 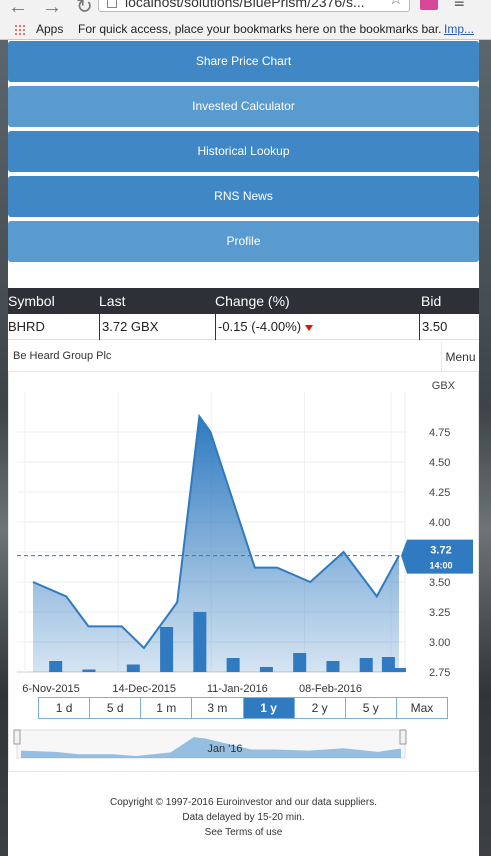 What do you see at coordinates (243, 357) in the screenshot?
I see `chart-widget-header: Be Heard Group Plc Menu` at bounding box center [243, 357].